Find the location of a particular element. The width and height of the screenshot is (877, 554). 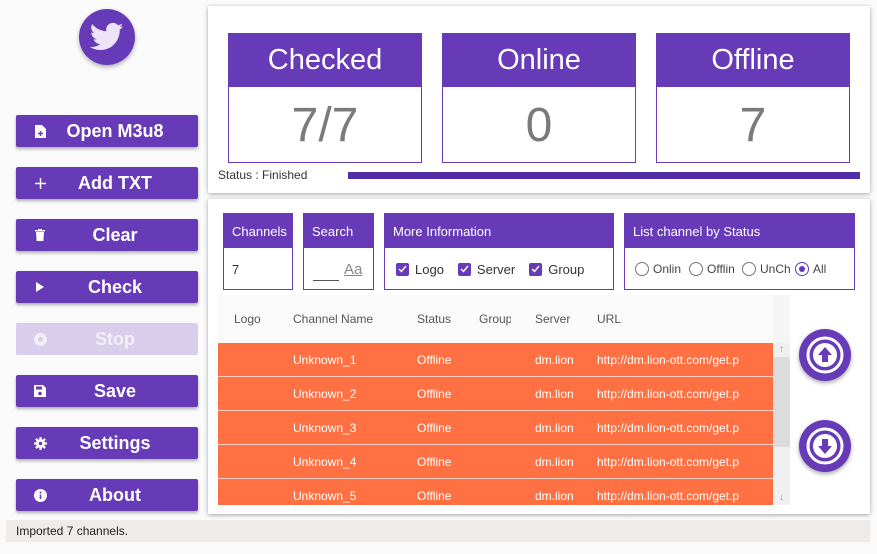

status-bar: Imported 7 channels. is located at coordinates (438, 531).